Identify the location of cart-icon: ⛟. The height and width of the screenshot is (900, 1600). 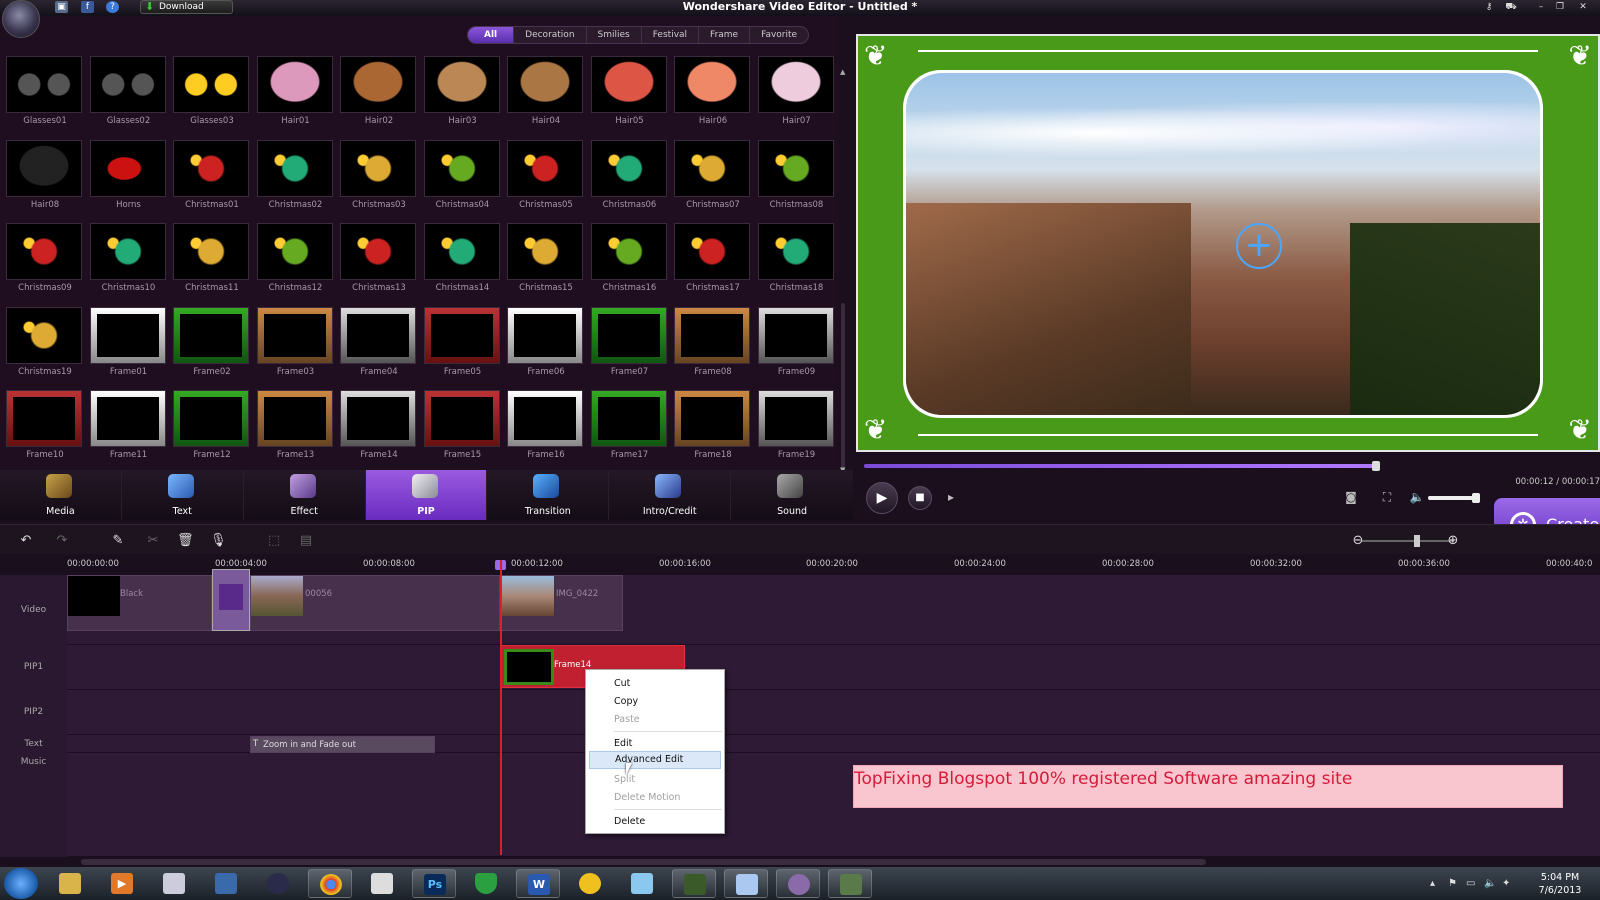
(1511, 7).